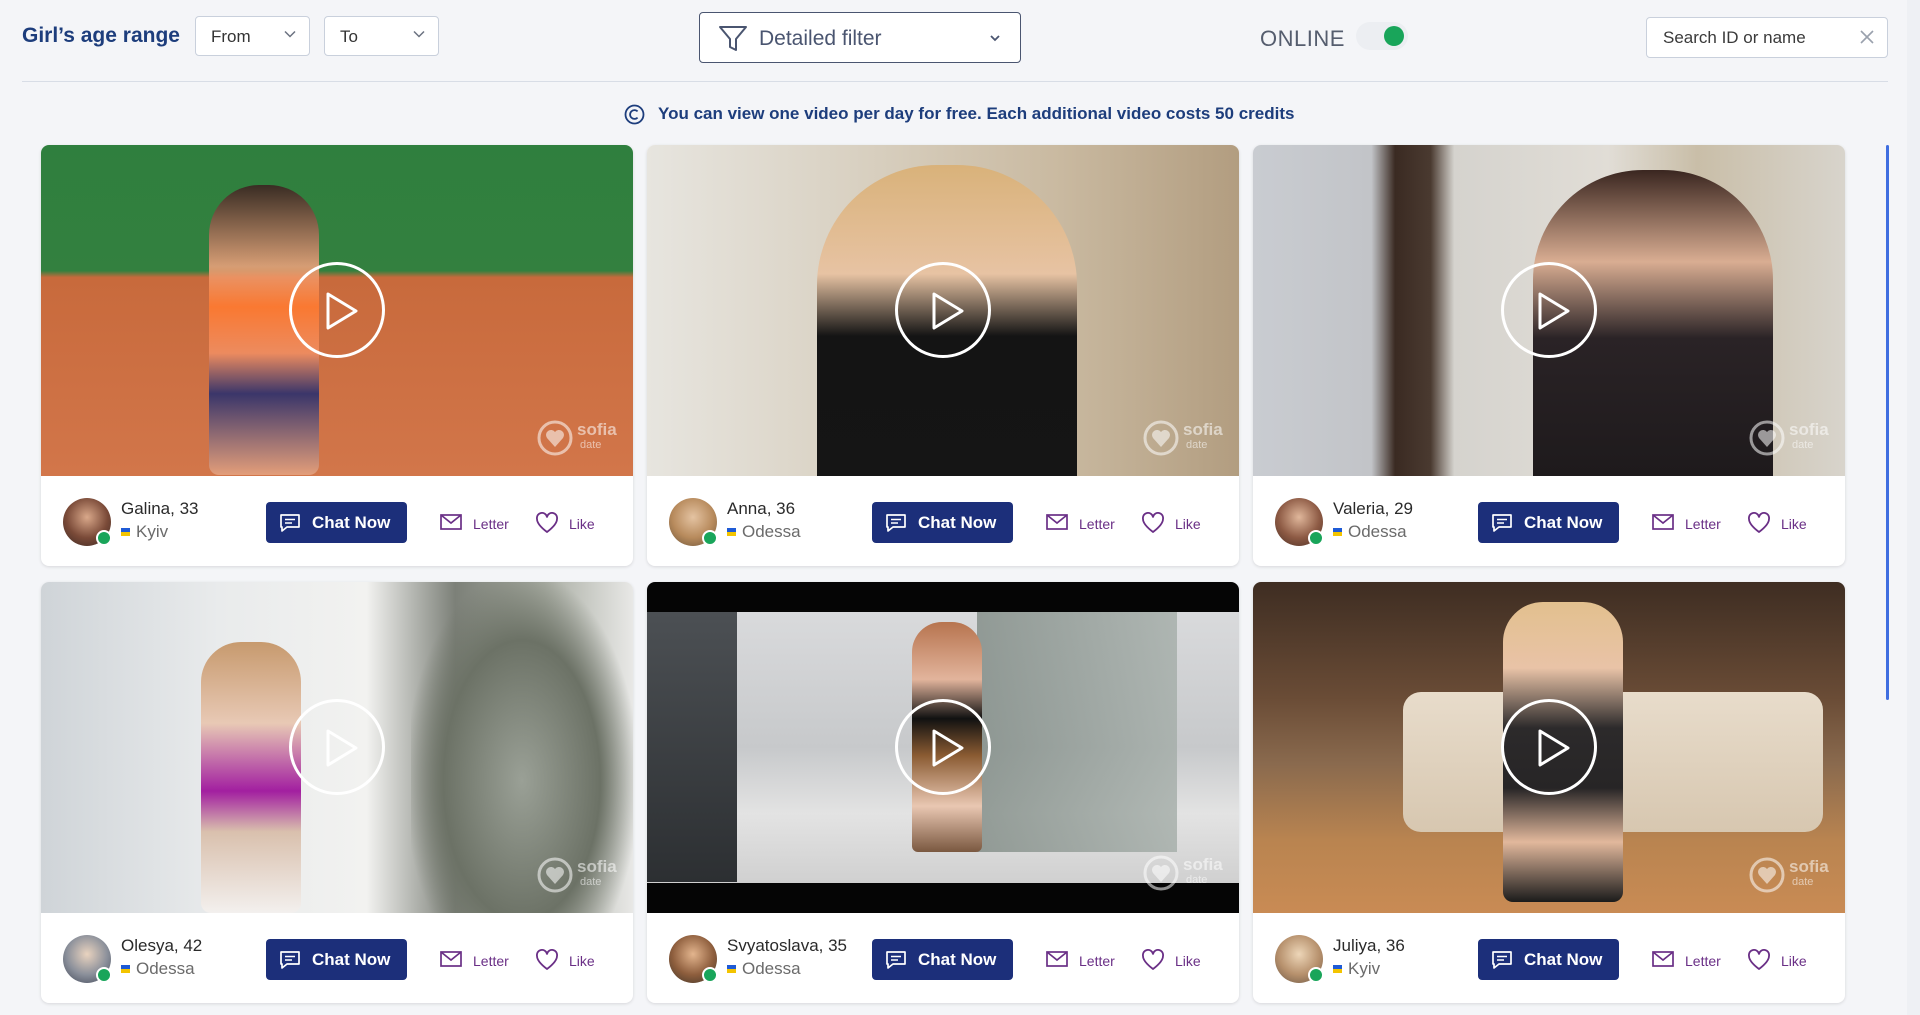 This screenshot has width=1920, height=1015. I want to click on card-footer: Anna, 36 Odessa Chat Now Letter Like, so click(943, 521).